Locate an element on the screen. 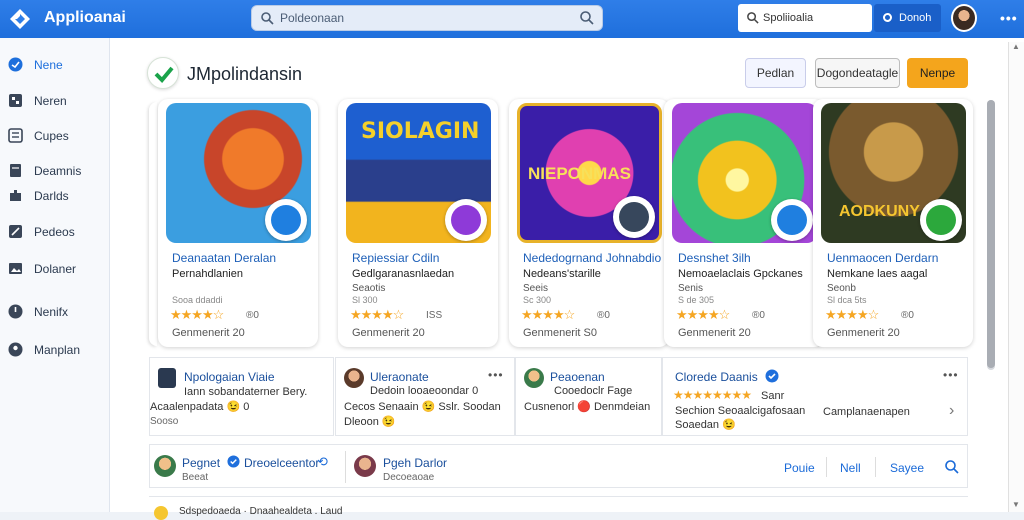 Image resolution: width=1024 pixels, height=520 pixels. puzzle-icon is located at coordinates (15, 195).